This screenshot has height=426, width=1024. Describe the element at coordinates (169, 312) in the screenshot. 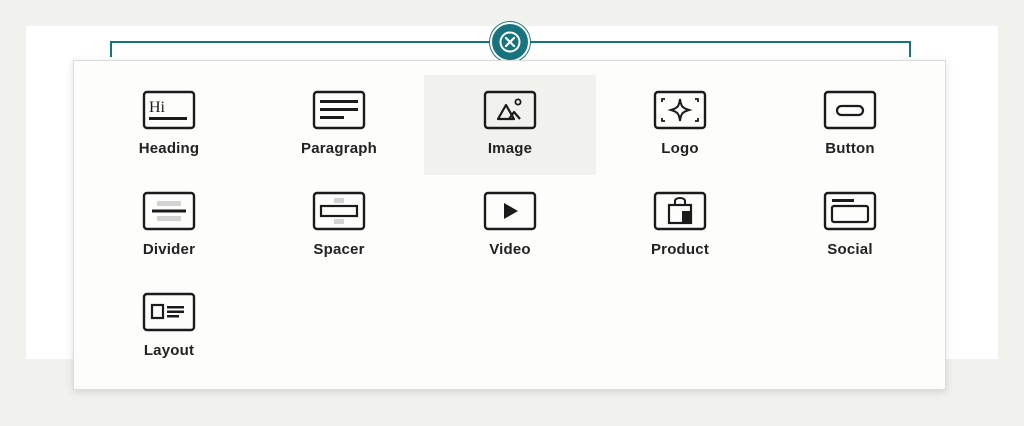

I see `layout-icon` at that location.